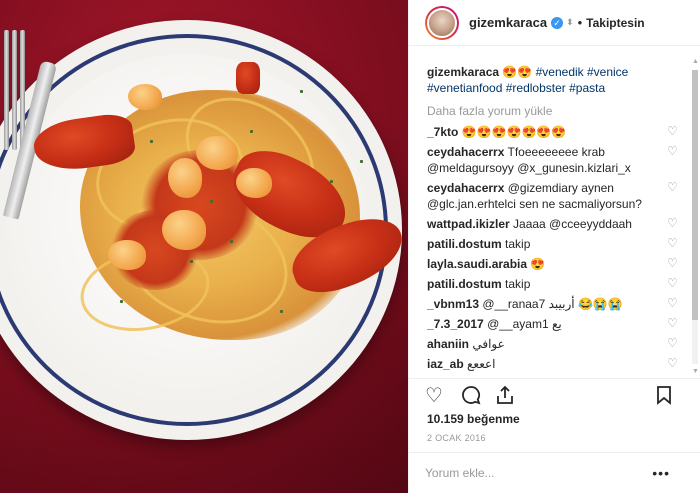 This screenshot has height=493, width=700. Describe the element at coordinates (664, 397) in the screenshot. I see `bookmark-icon` at that location.